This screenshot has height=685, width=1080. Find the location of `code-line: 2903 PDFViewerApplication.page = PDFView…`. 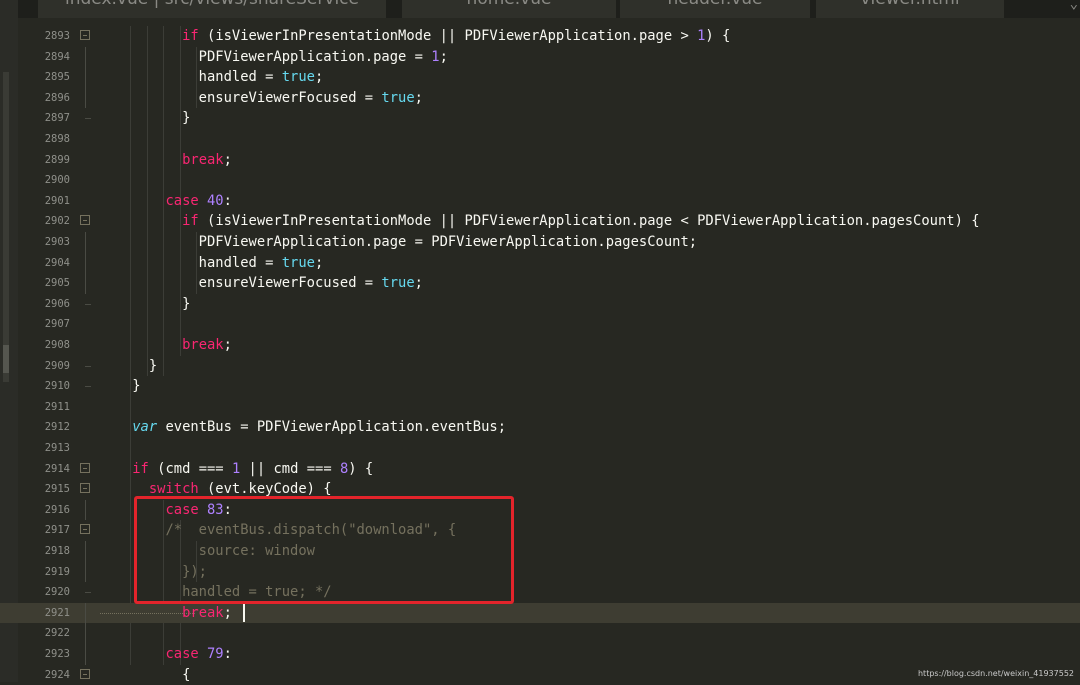

code-line: 2903 PDFViewerApplication.page = PDFView… is located at coordinates (540, 242).